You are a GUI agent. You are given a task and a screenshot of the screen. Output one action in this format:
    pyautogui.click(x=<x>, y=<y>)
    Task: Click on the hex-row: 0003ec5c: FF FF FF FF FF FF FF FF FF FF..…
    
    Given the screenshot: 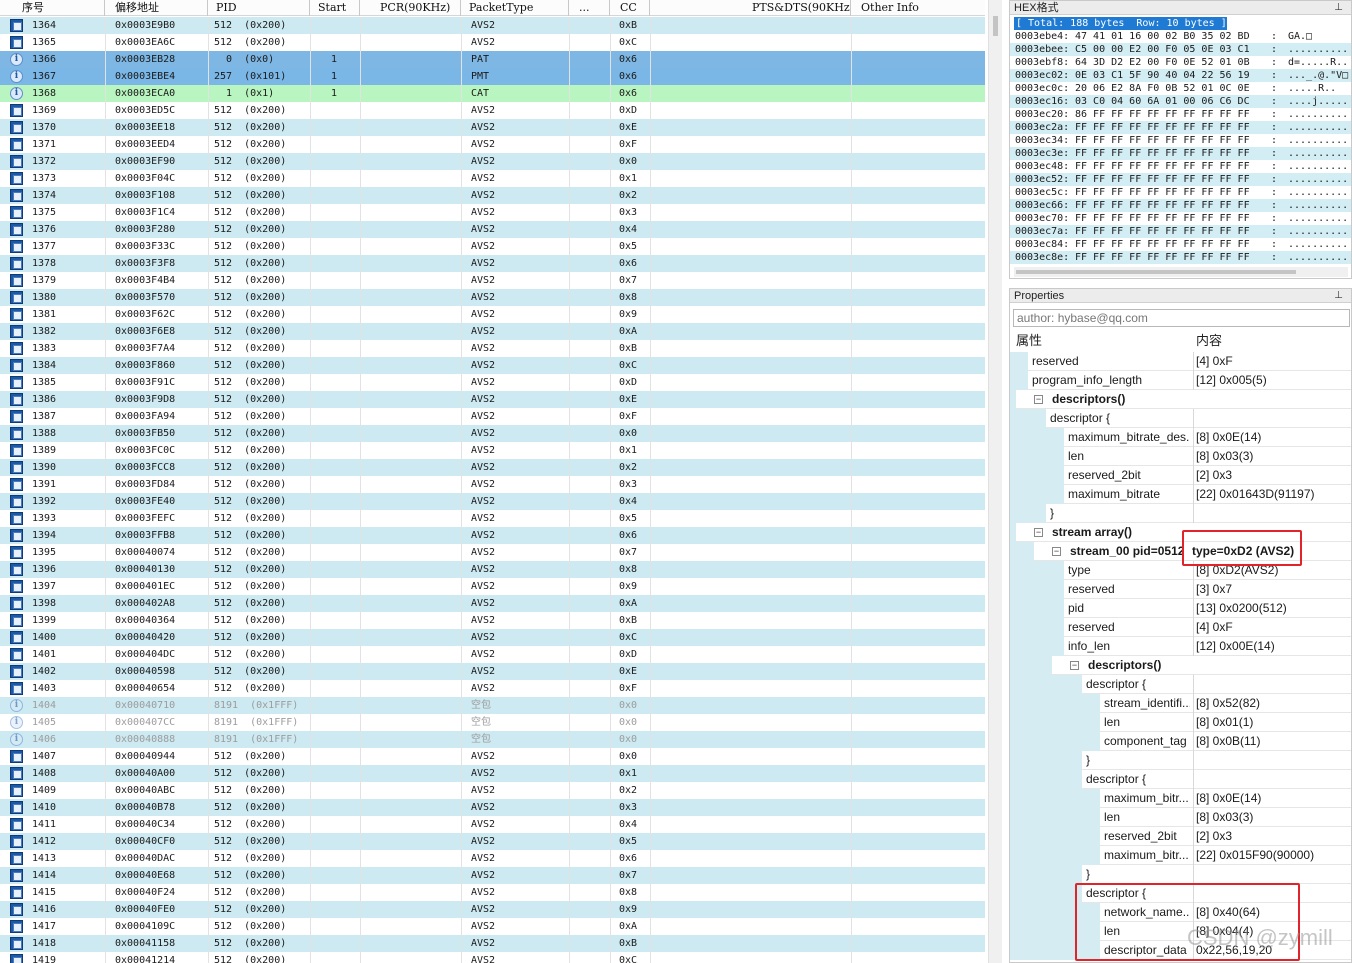 What is the action you would take?
    pyautogui.click(x=1180, y=192)
    